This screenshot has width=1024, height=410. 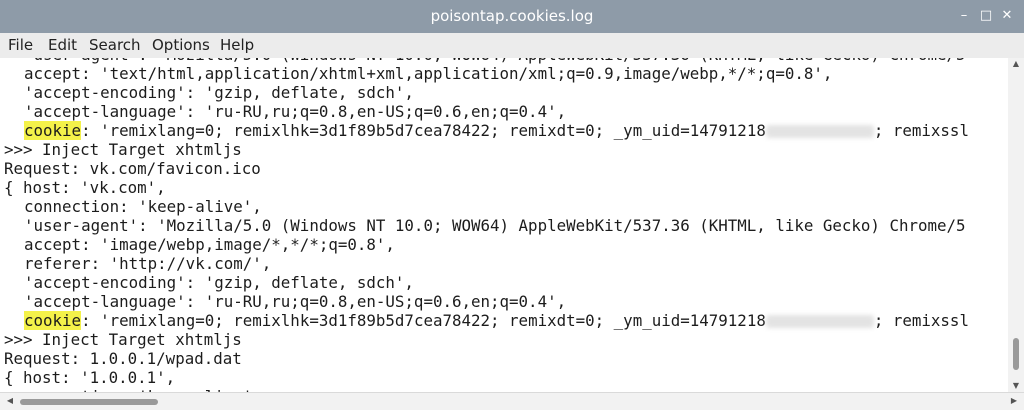 I want to click on log-text: referer: 'http://vk.com/',, so click(x=148, y=263).